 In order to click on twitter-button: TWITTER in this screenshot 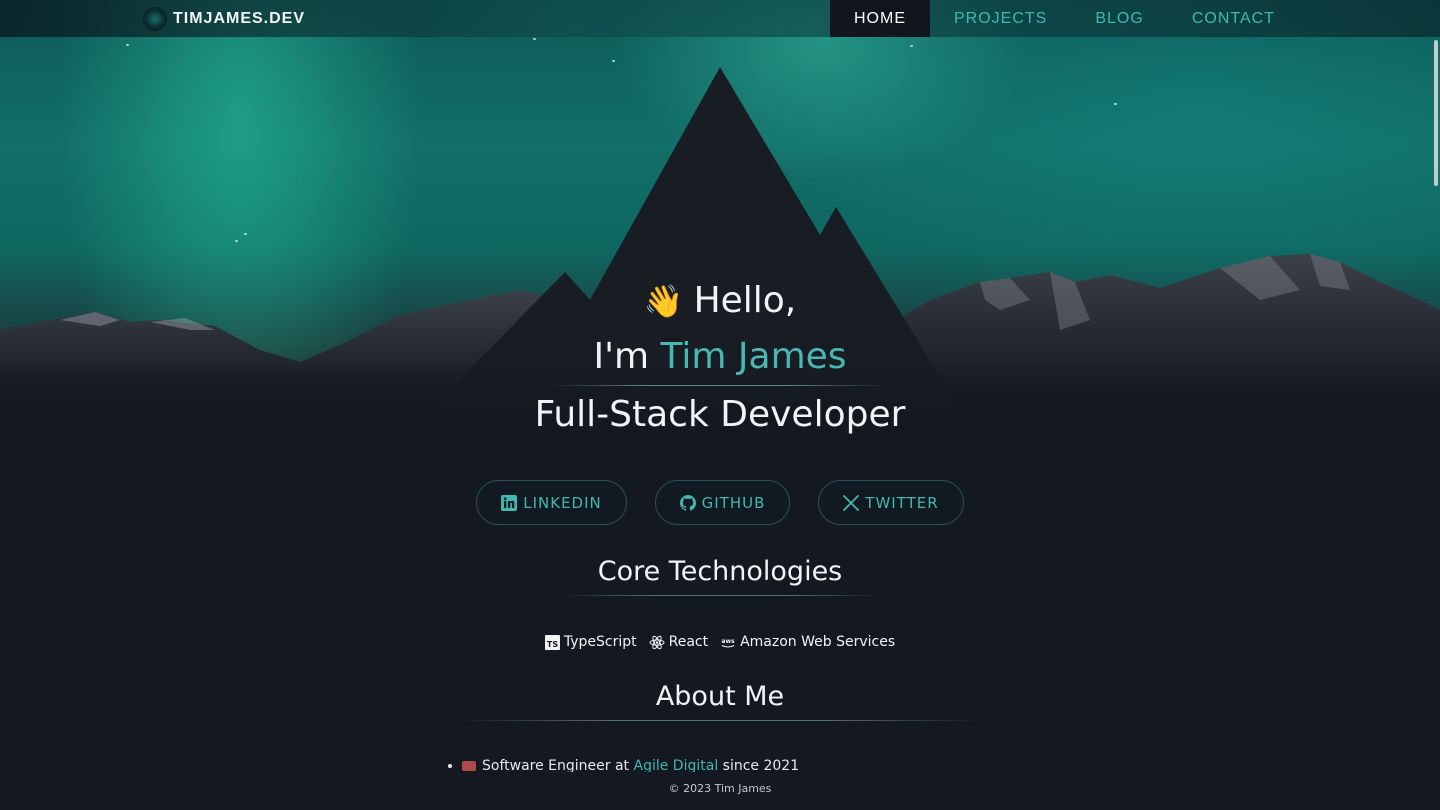, I will do `click(891, 502)`.